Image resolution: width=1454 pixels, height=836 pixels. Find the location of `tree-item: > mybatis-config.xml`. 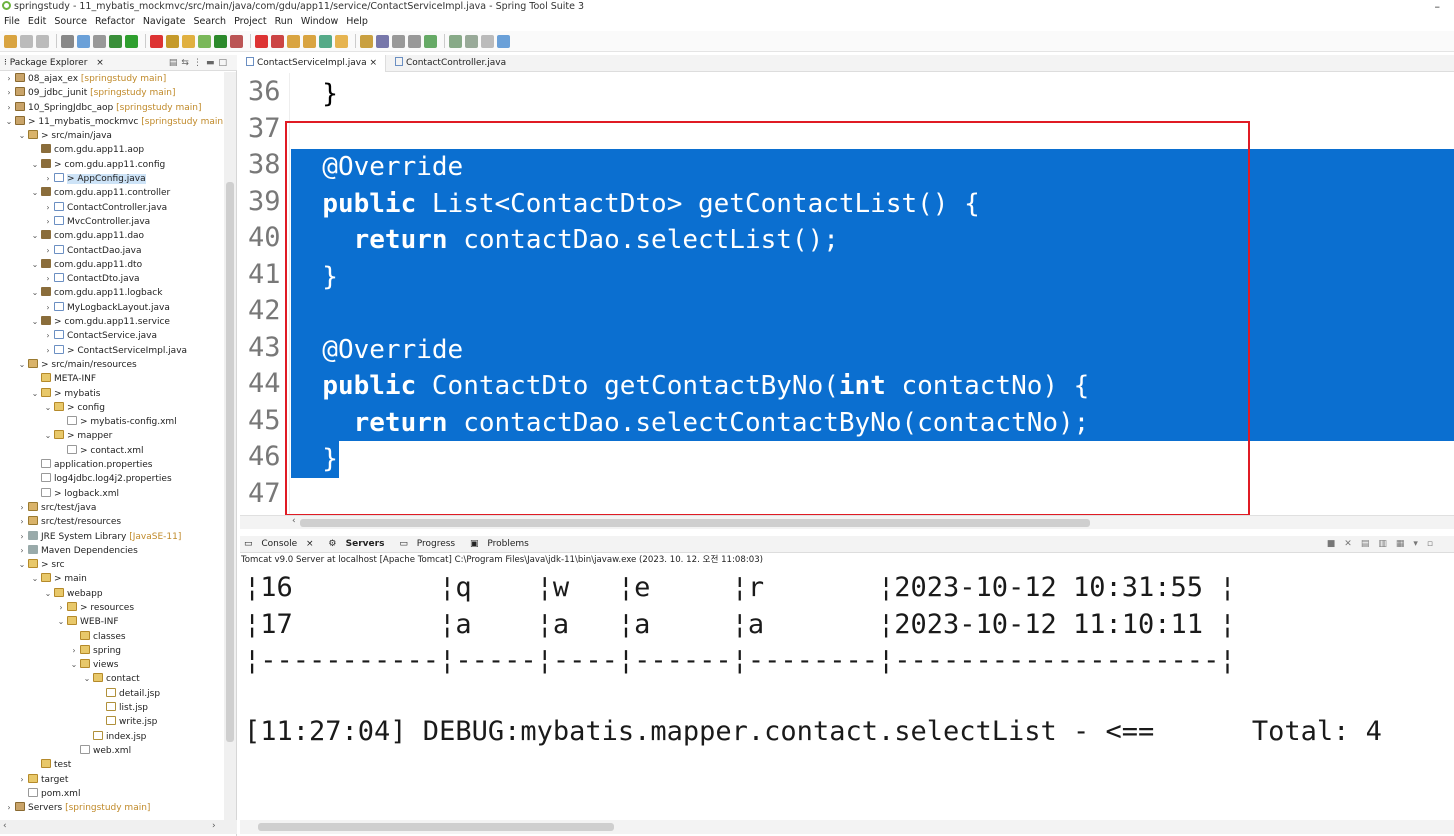

tree-item: > mybatis-config.xml is located at coordinates (112, 422).